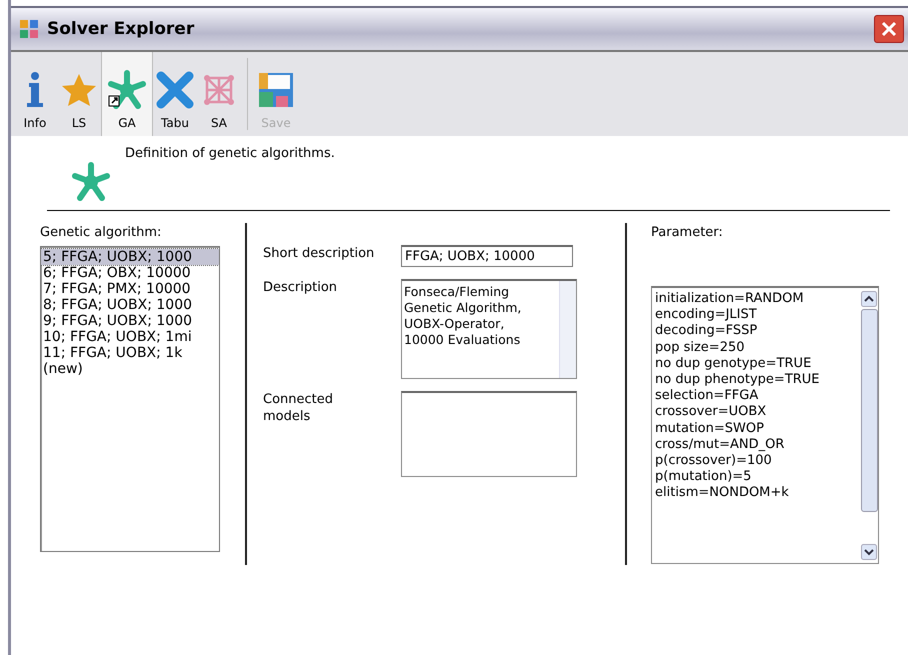 The image size is (908, 655). What do you see at coordinates (757, 331) in the screenshot?
I see `parameter-item: decoding=FSSP` at bounding box center [757, 331].